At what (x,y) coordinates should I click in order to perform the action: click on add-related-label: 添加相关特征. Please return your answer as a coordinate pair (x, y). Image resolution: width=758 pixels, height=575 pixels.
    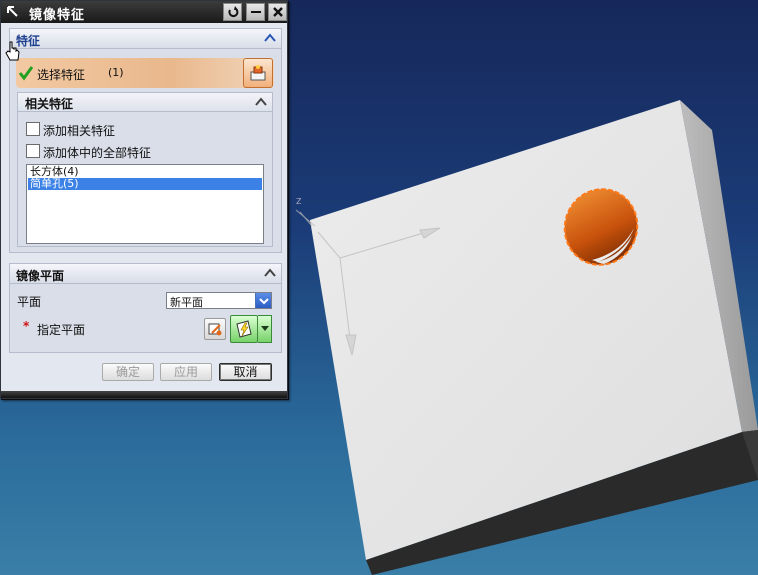
    Looking at the image, I should click on (79, 131).